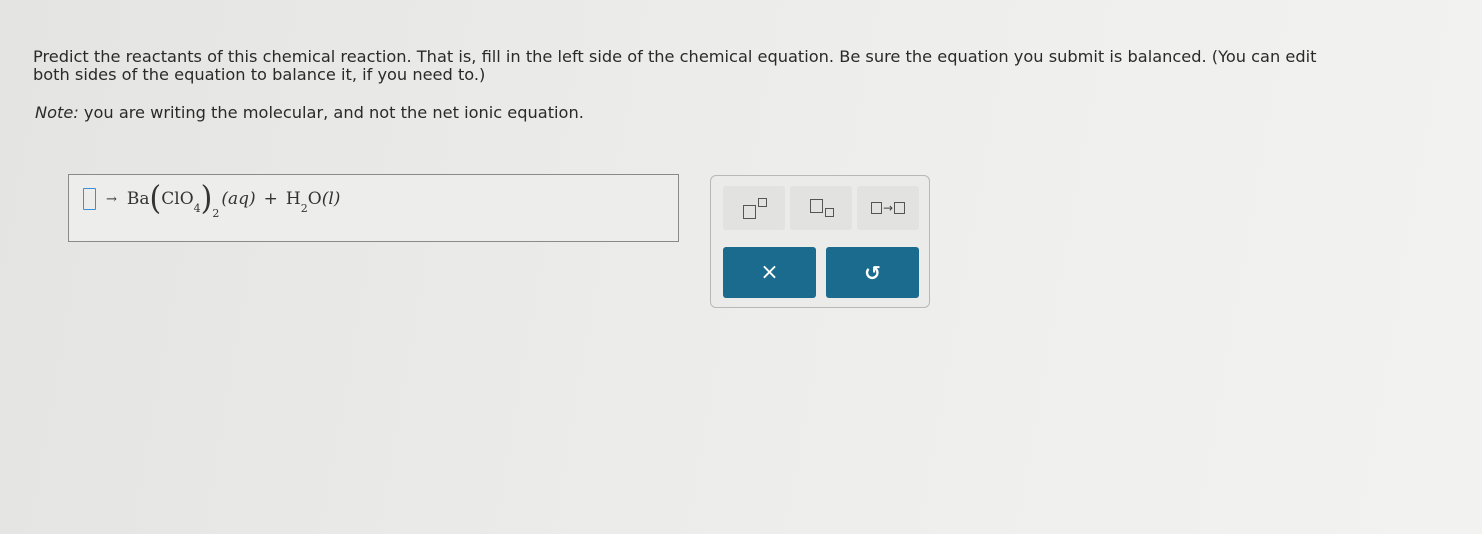 The image size is (1482, 534). I want to click on undo-icon: ↺, so click(872, 272).